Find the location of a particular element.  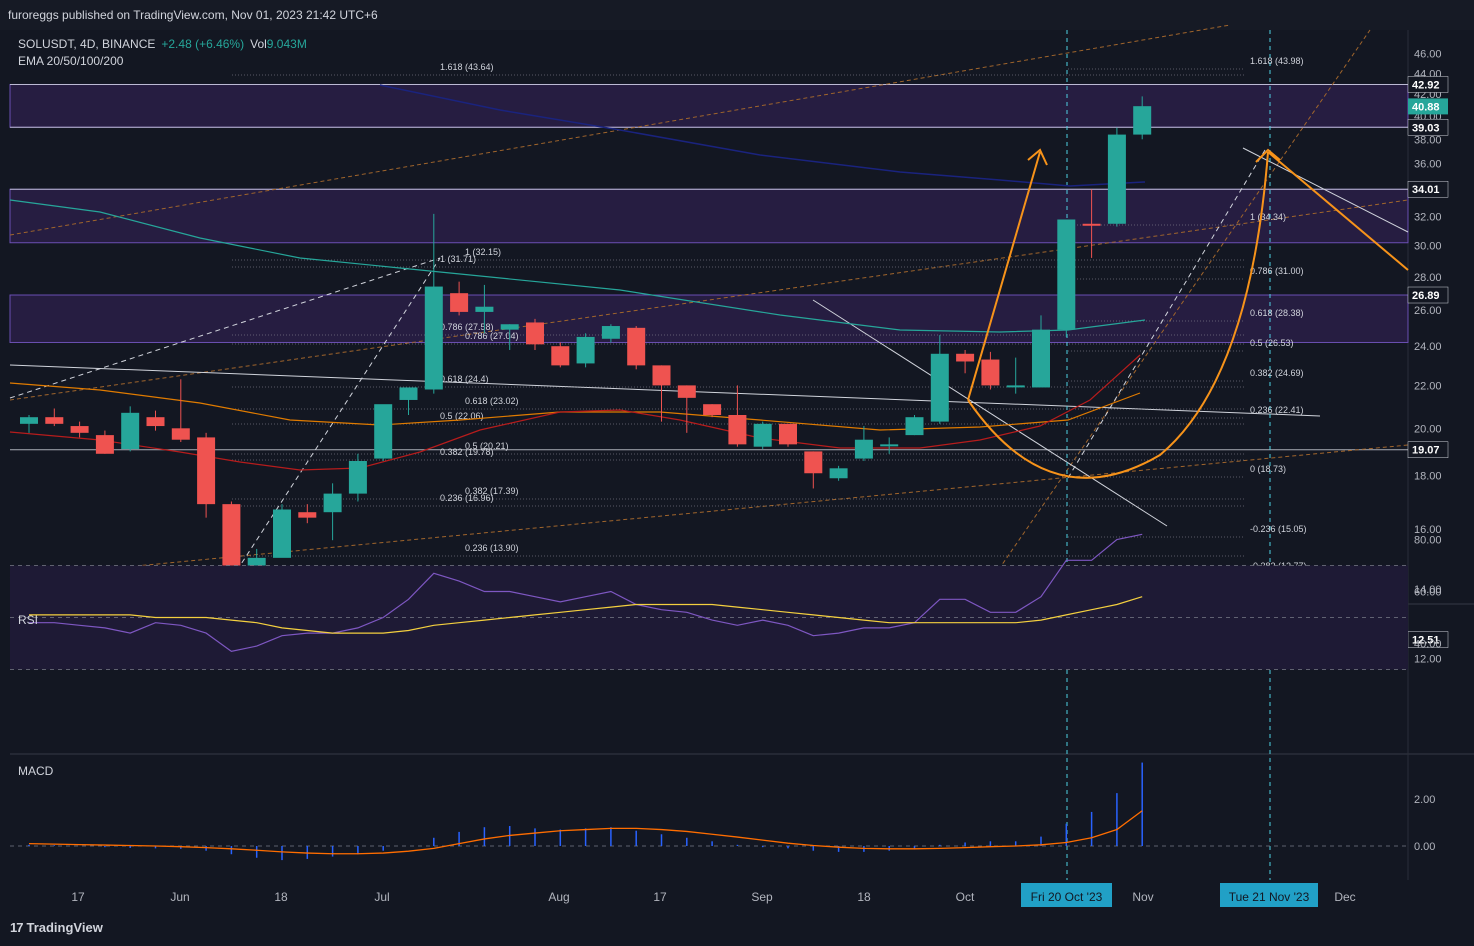

time-tick-label: Nov is located at coordinates (1142, 897).